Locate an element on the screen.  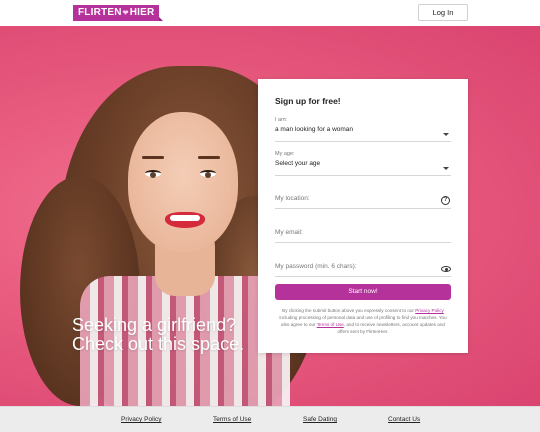
footer-link-privacy: Privacy Policy is located at coordinates (141, 419).